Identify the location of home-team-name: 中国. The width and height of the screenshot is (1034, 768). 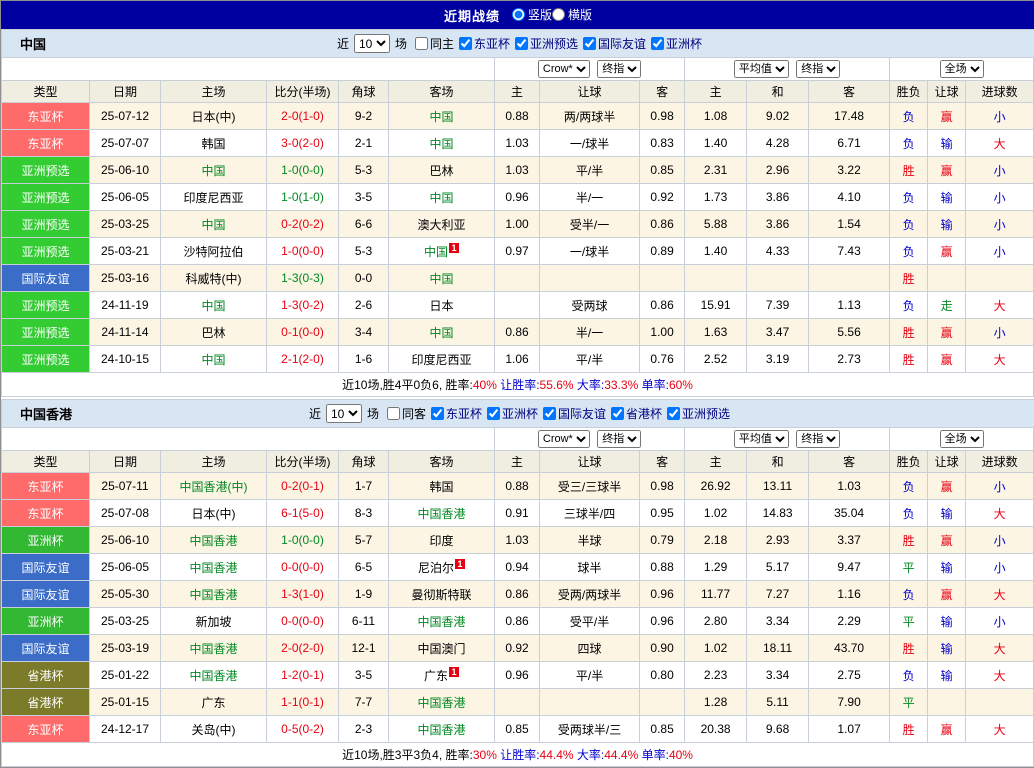
(213, 224).